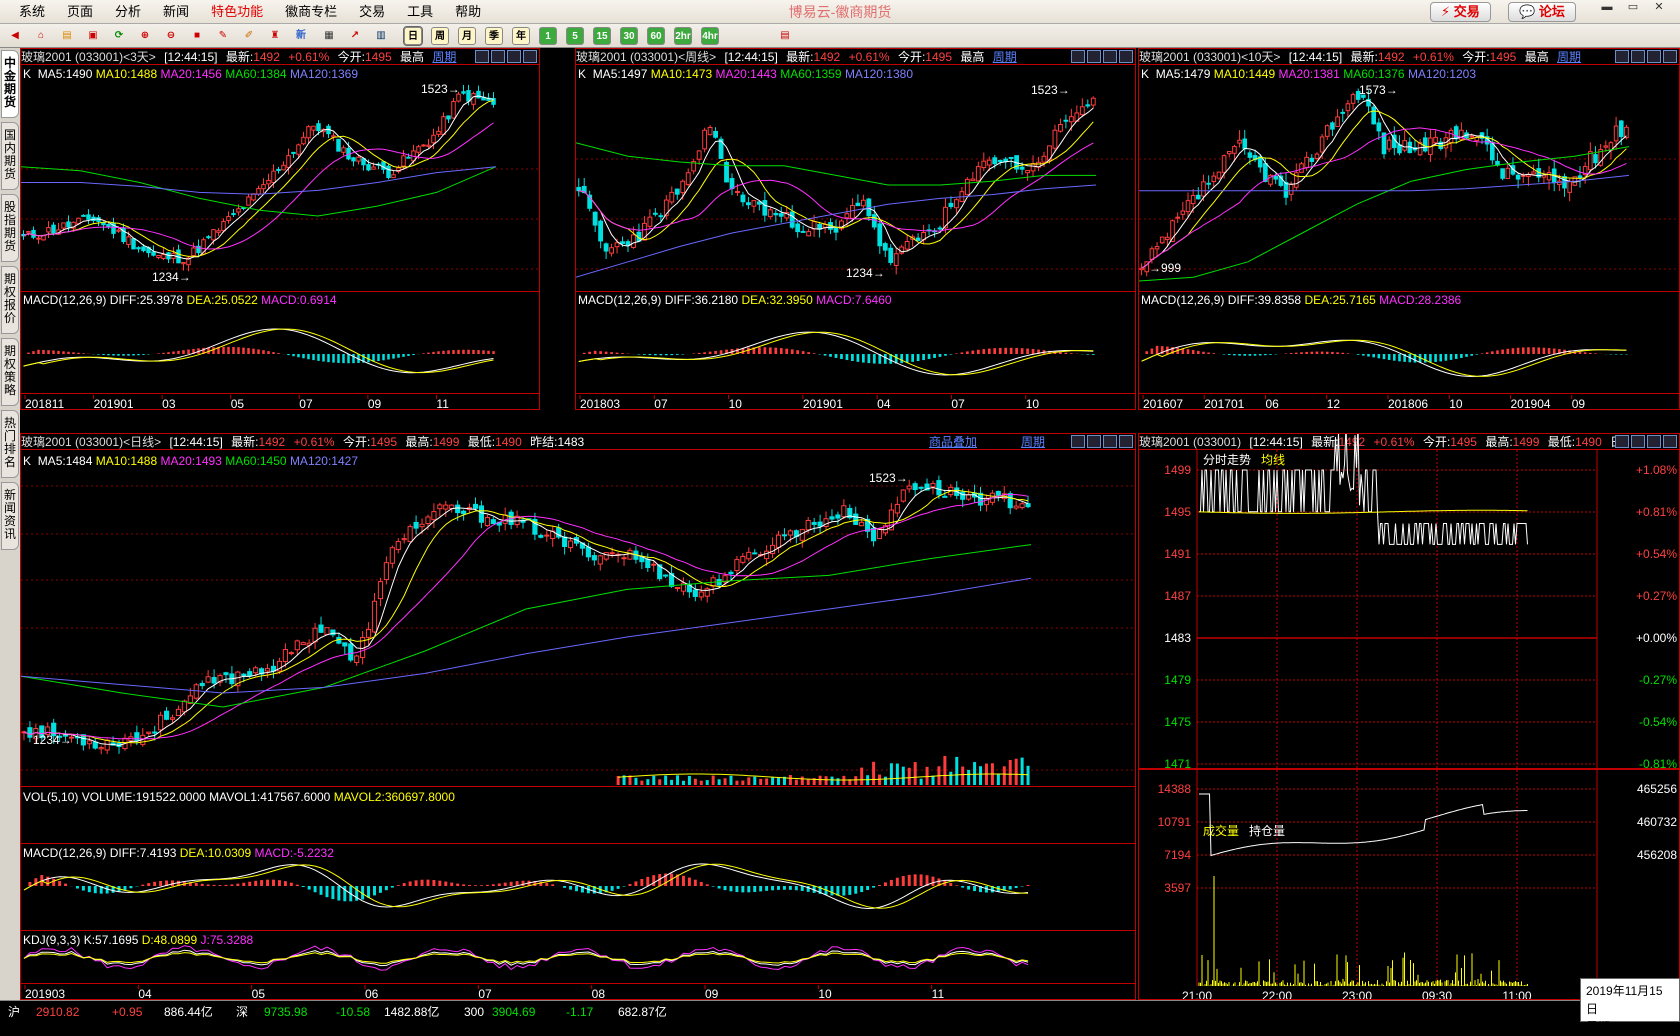 This screenshot has width=1680, height=1036. I want to click on menu-item: 特色功能, so click(237, 12).